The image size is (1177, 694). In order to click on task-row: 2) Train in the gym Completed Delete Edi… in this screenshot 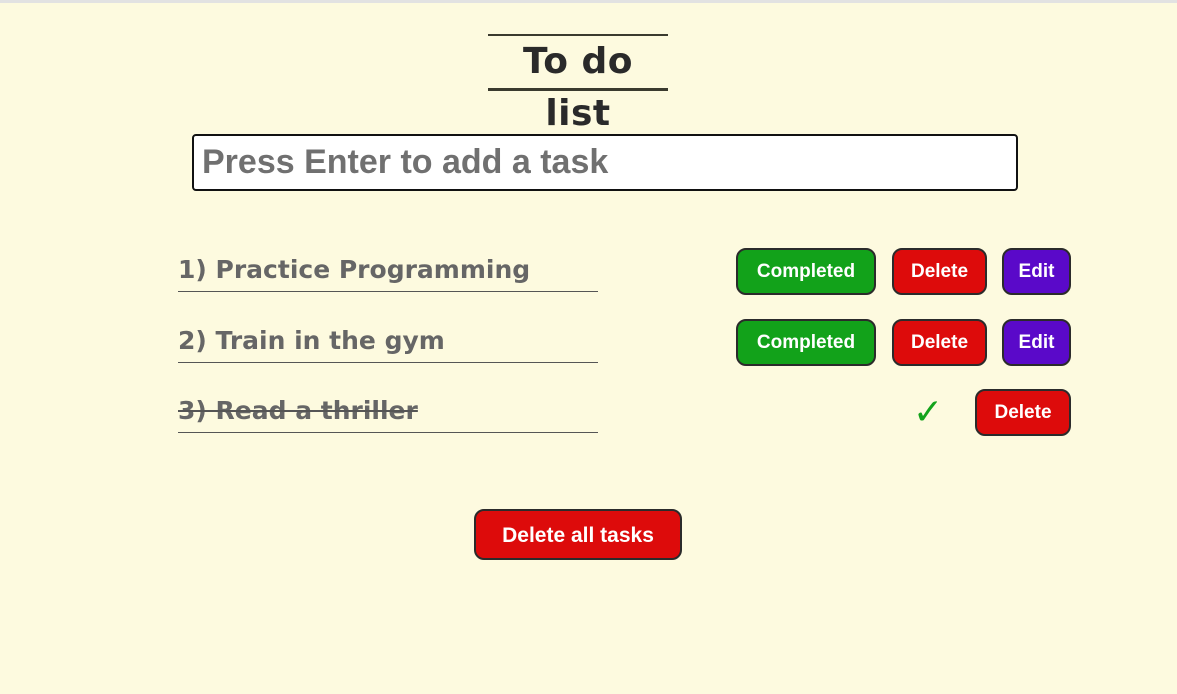, I will do `click(625, 343)`.